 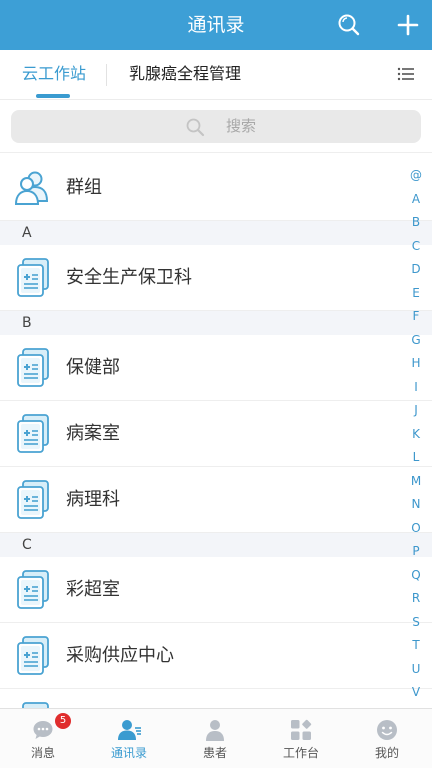 I want to click on tab-divider, so click(x=106, y=75).